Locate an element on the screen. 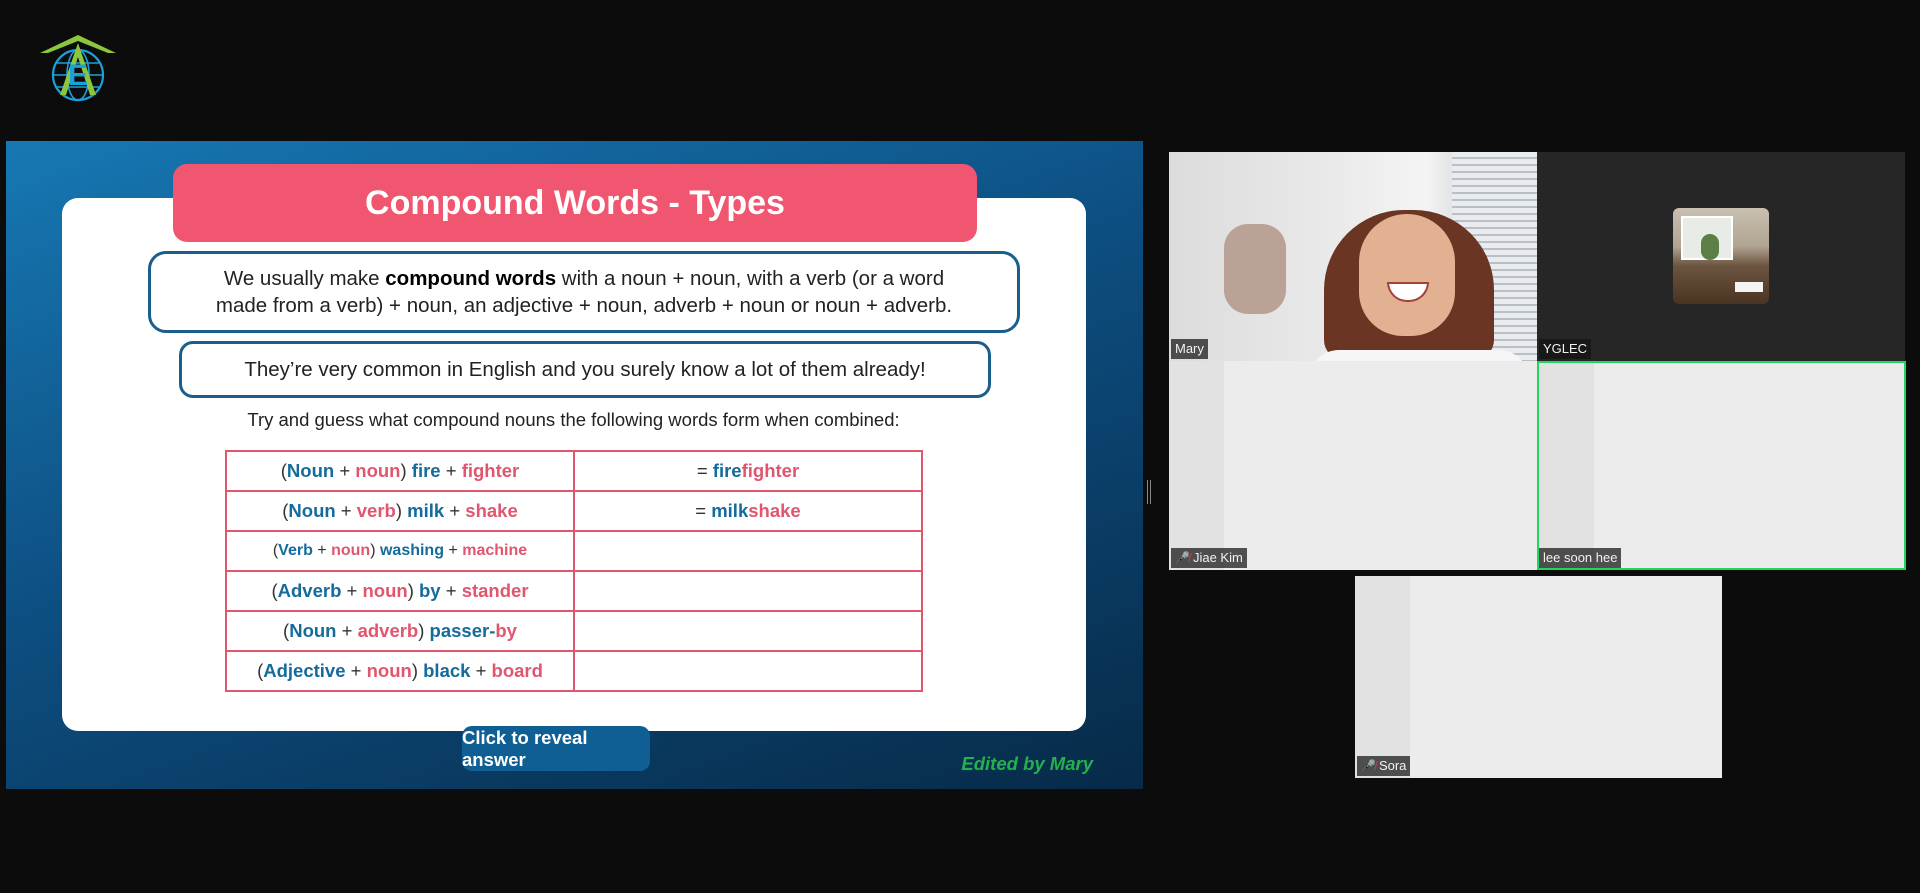  row-answer: = firefighter is located at coordinates (748, 471).